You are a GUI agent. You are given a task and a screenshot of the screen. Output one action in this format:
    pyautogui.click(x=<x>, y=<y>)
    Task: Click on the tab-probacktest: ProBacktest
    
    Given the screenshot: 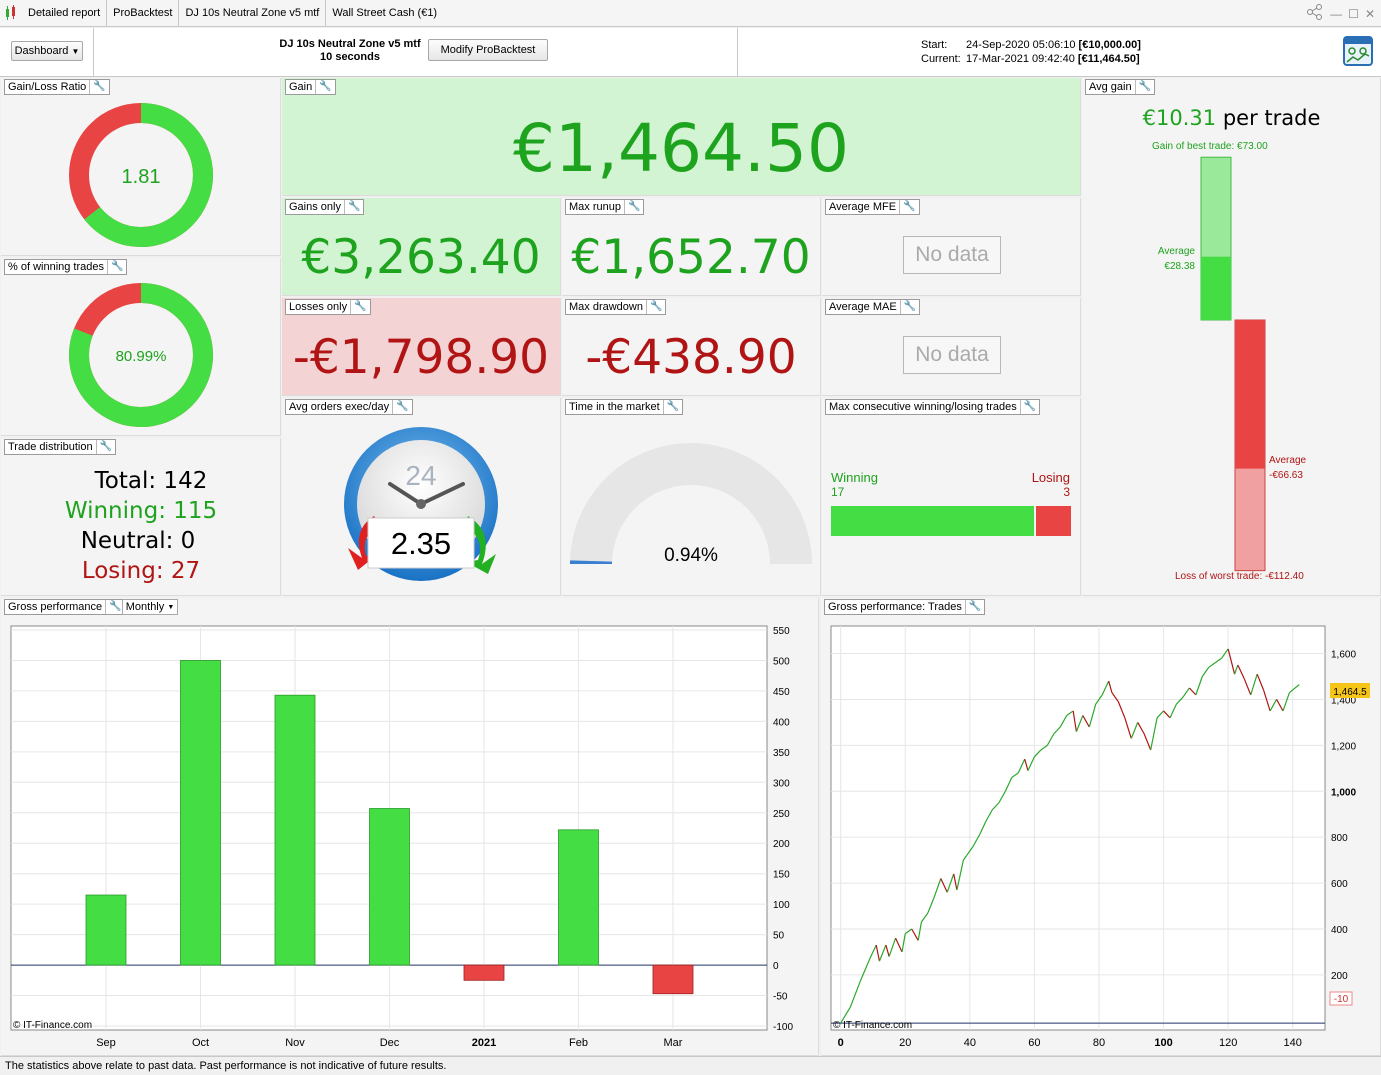 What is the action you would take?
    pyautogui.click(x=143, y=13)
    